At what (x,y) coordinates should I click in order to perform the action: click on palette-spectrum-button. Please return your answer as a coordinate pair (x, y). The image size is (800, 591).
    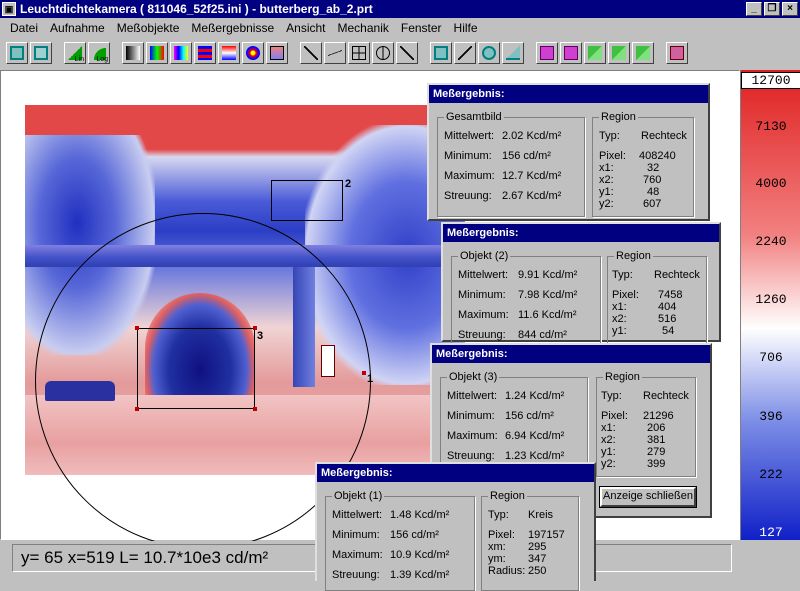
    Looking at the image, I should click on (181, 53).